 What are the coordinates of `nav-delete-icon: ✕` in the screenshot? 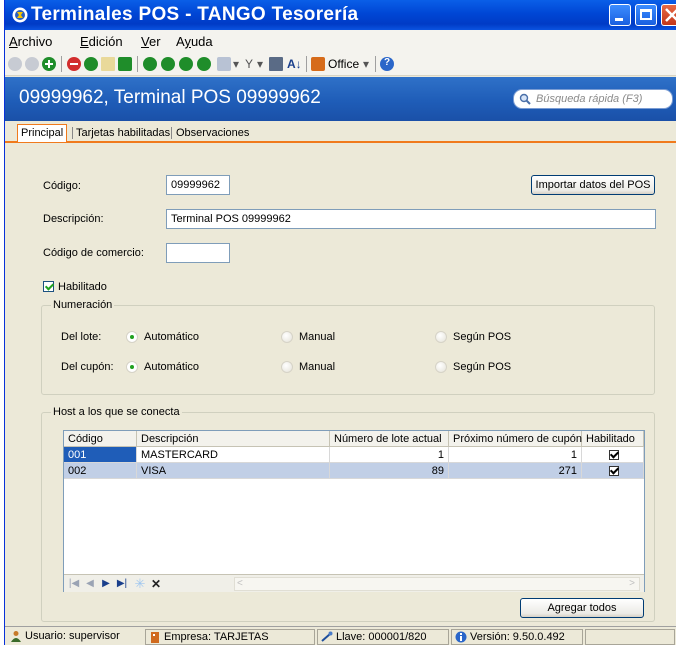 It's located at (156, 584).